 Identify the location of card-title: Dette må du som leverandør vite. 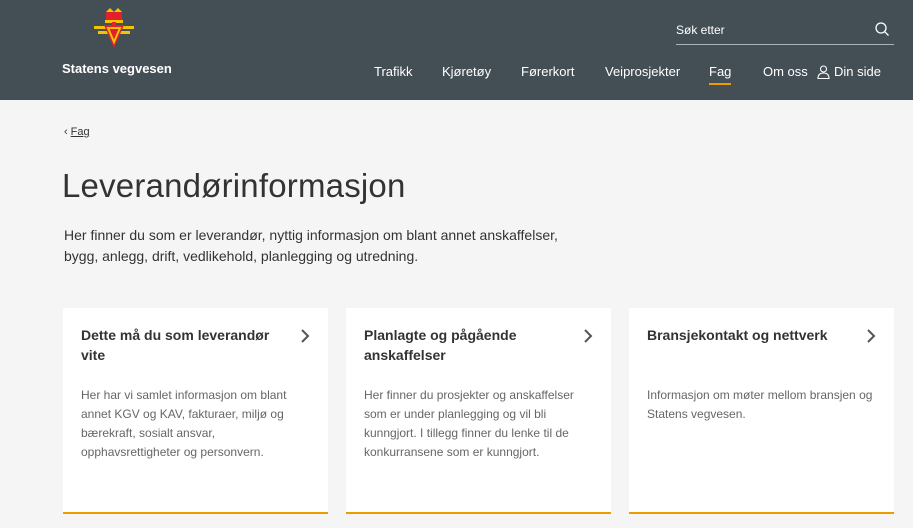
(175, 345).